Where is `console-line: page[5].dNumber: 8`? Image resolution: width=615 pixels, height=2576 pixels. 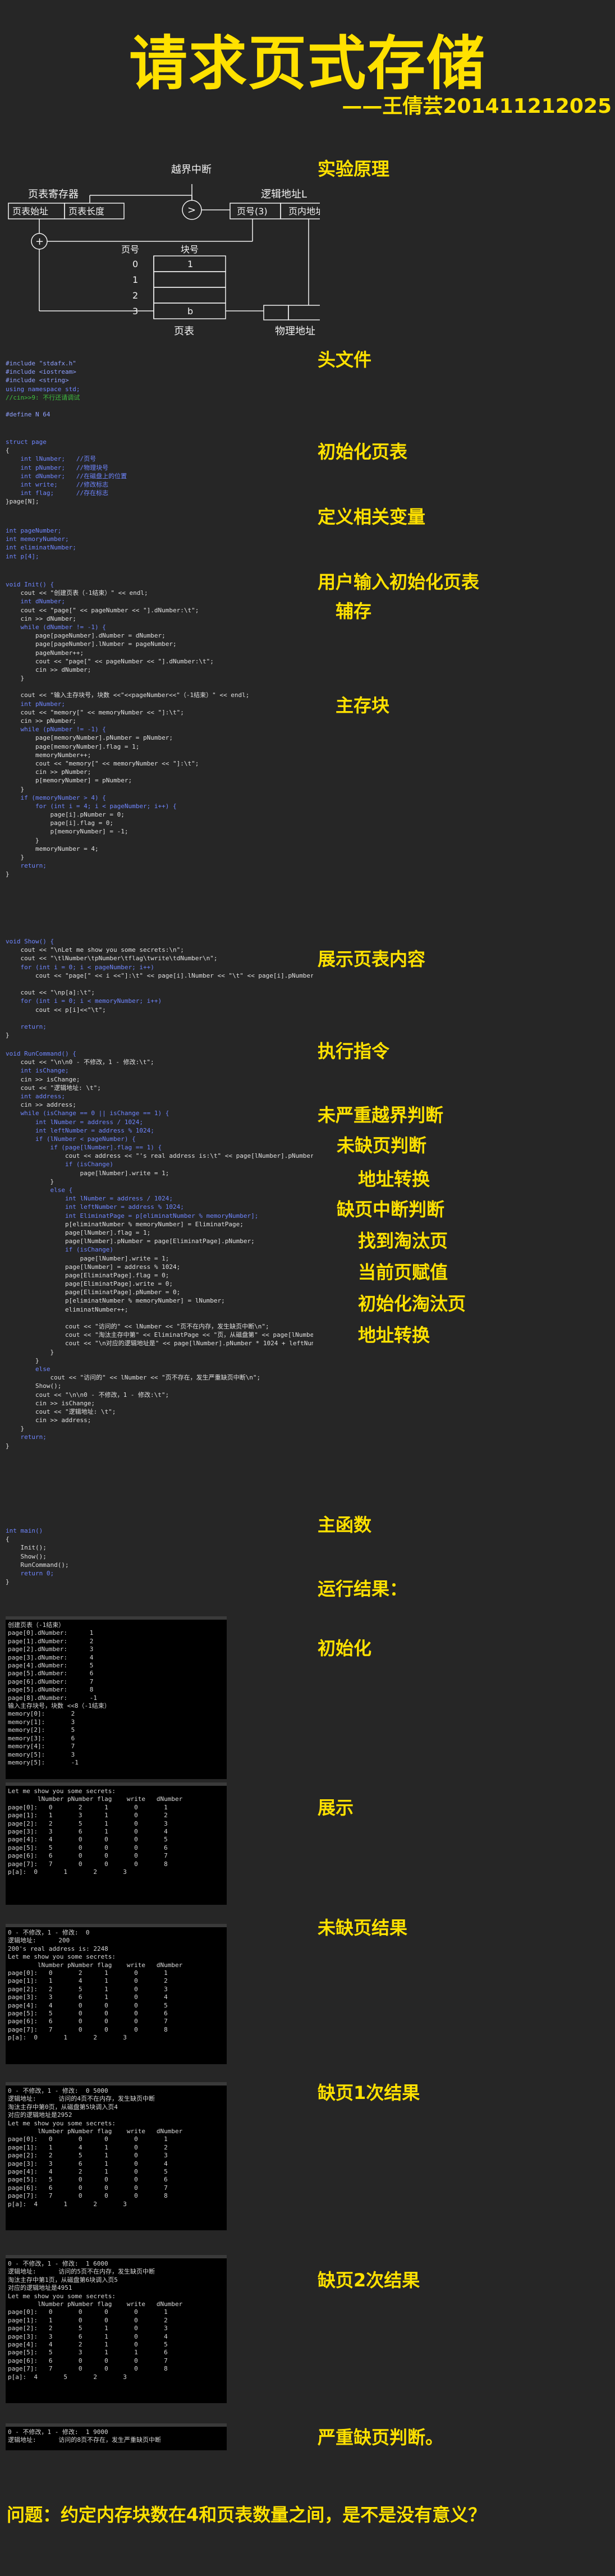
console-line: page[5].dNumber: 8 is located at coordinates (51, 1690).